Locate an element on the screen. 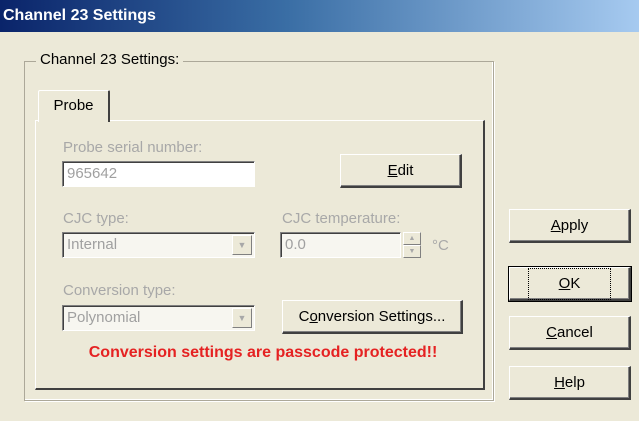 The width and height of the screenshot is (639, 421). apply-button: Apply is located at coordinates (570, 226).